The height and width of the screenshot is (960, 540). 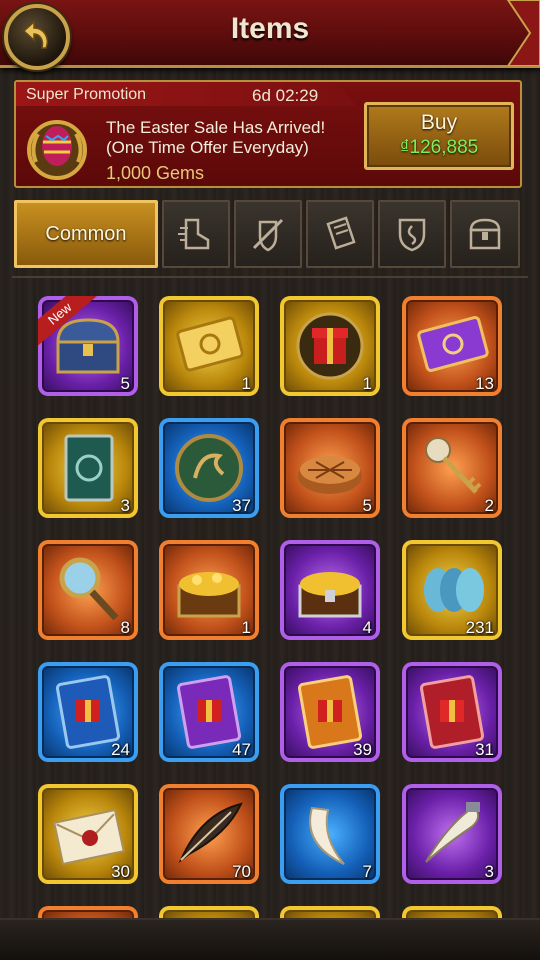 I want to click on item-slot: 231, so click(x=452, y=590).